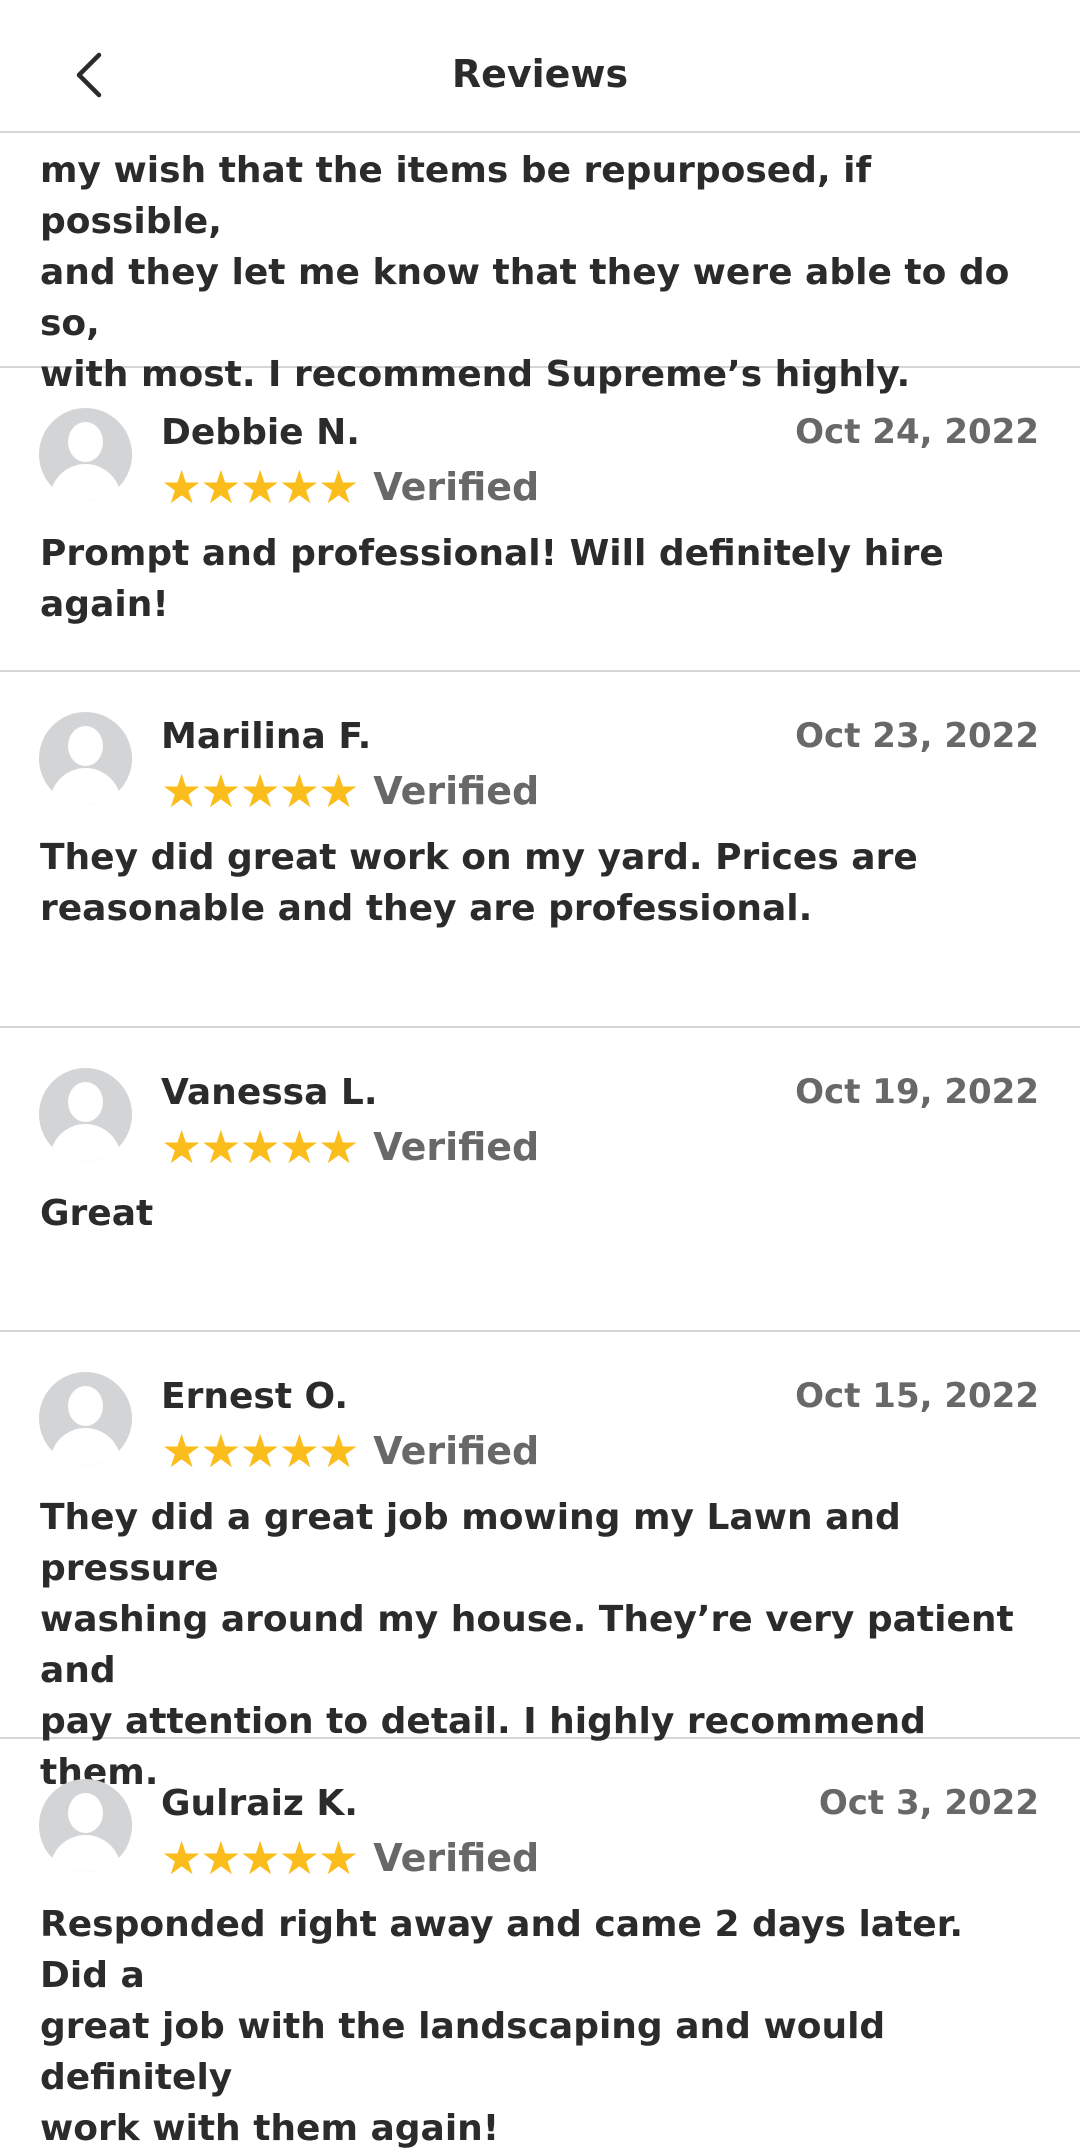 The width and height of the screenshot is (1080, 2154). Describe the element at coordinates (259, 1803) in the screenshot. I see `reviewer-name: Gulraiz K.` at that location.